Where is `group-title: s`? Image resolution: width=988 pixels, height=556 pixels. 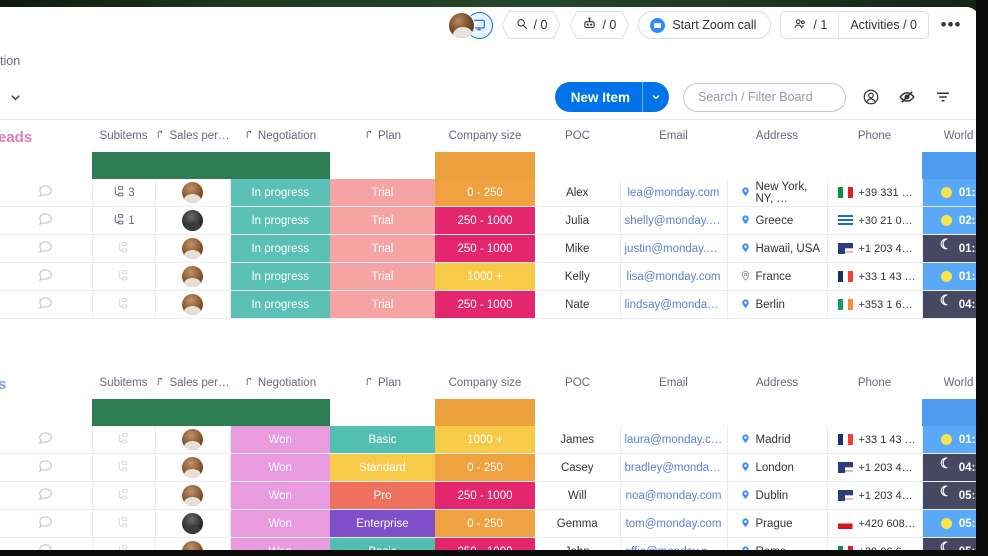 group-title: s is located at coordinates (3, 384).